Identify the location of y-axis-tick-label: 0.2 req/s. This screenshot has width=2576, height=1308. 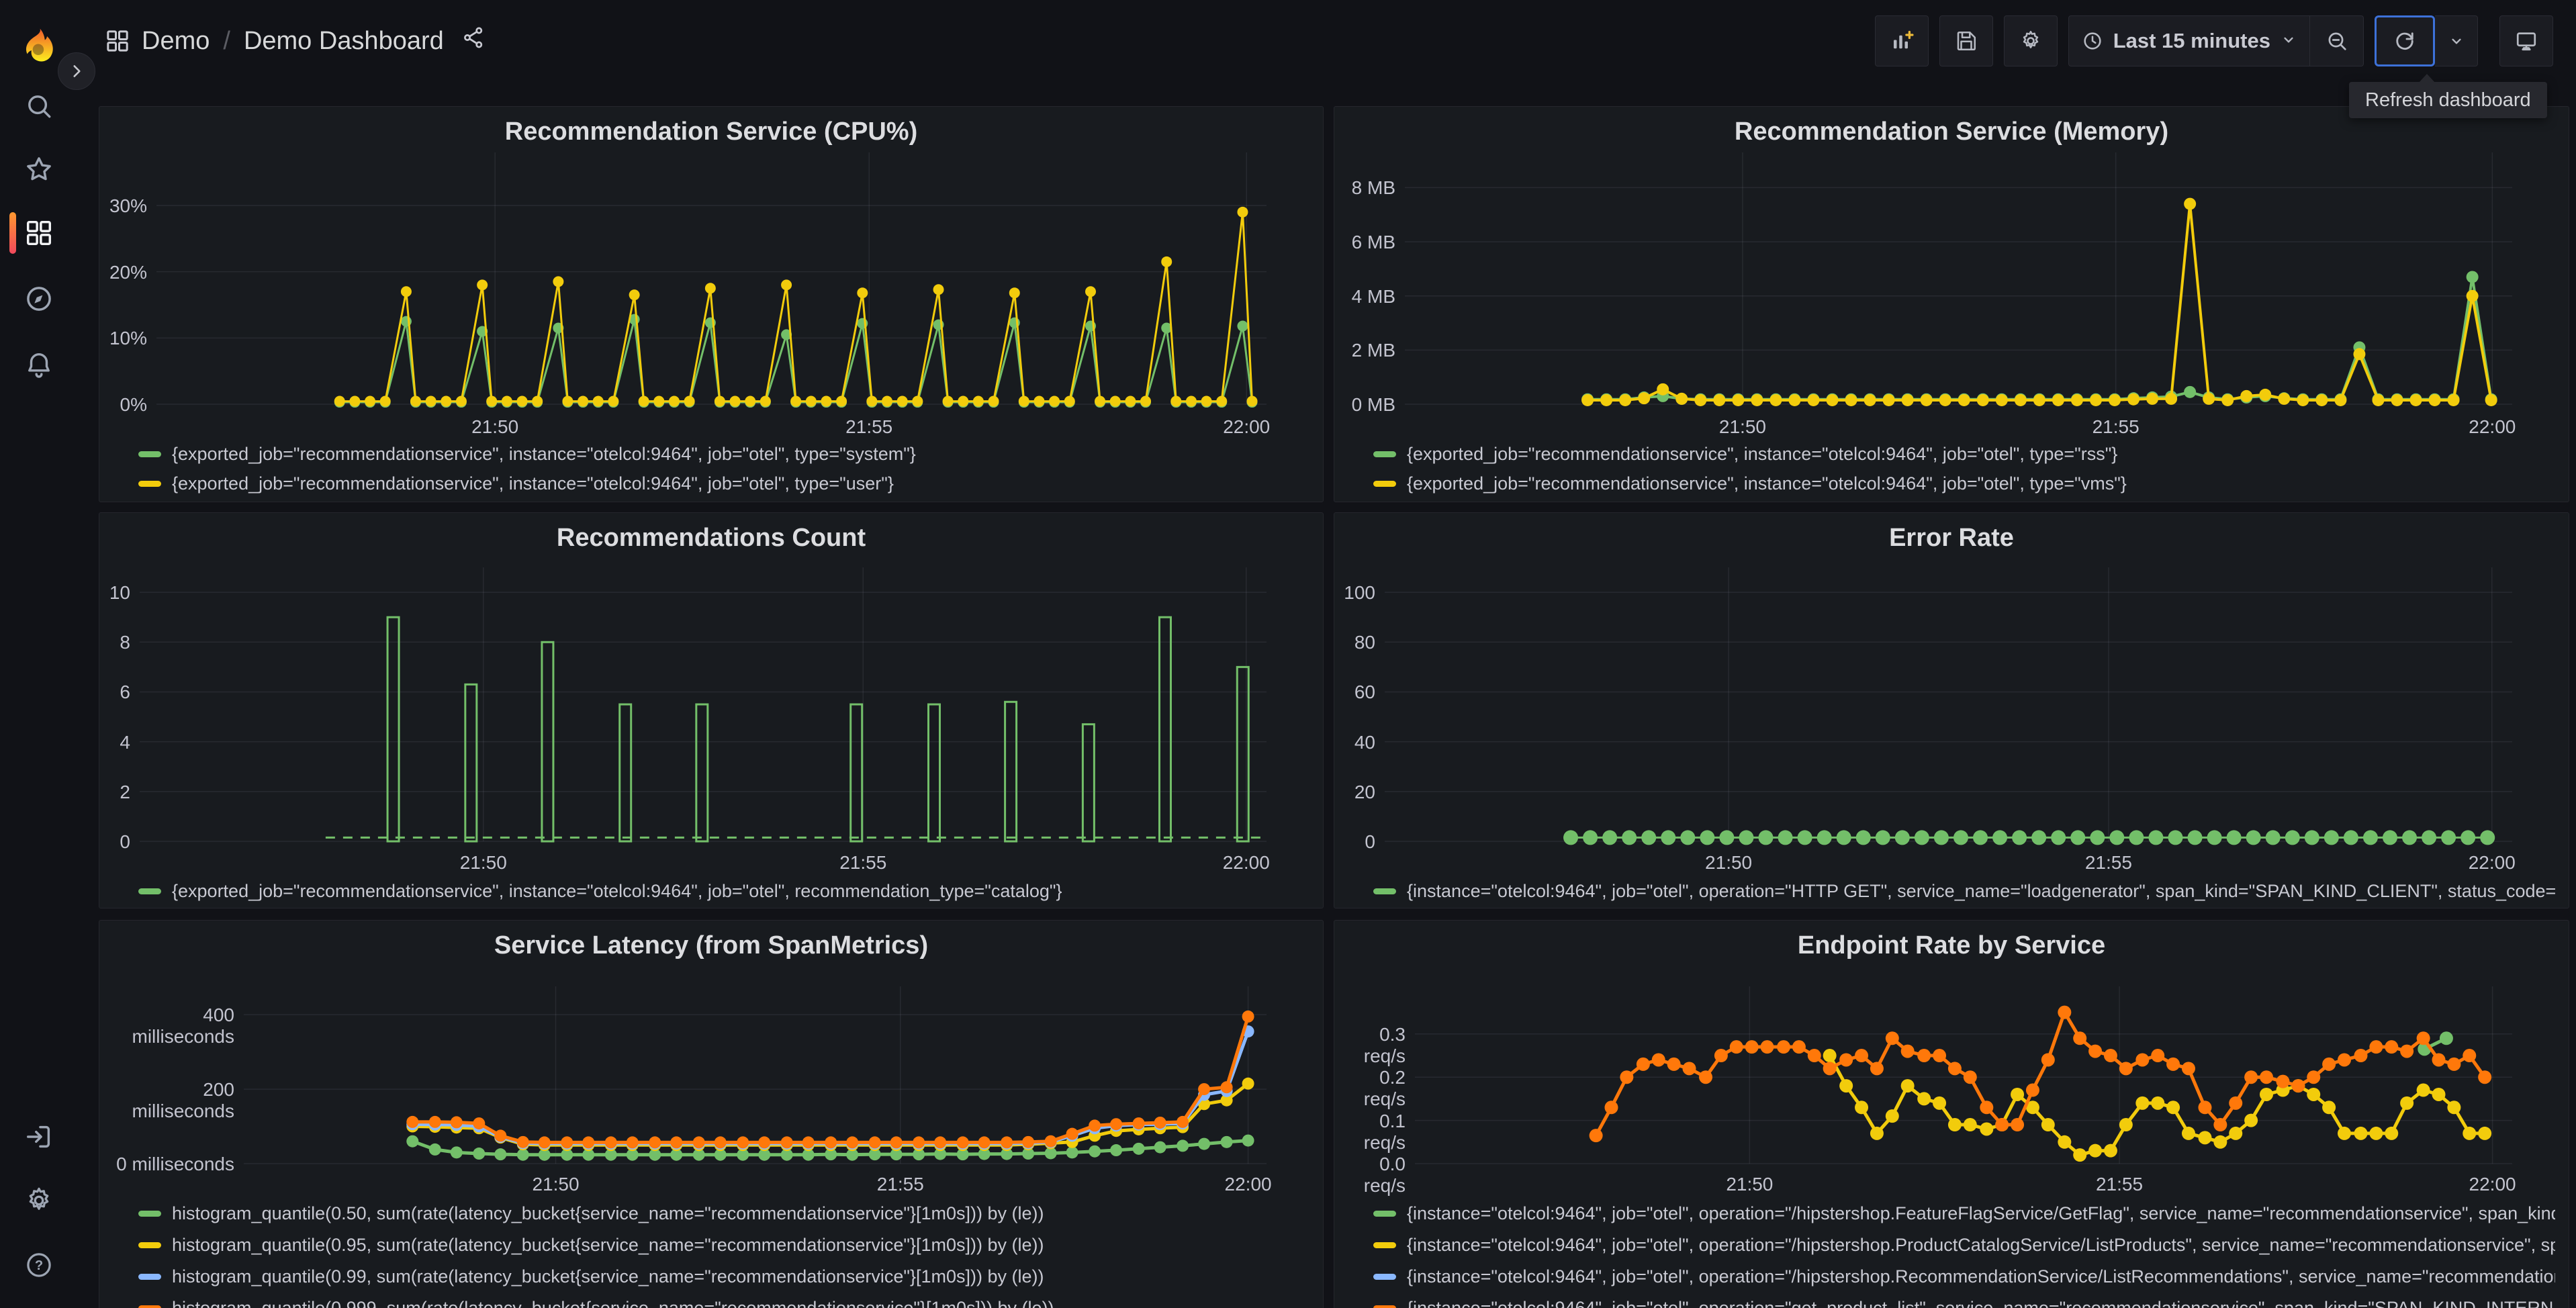
(1384, 1089).